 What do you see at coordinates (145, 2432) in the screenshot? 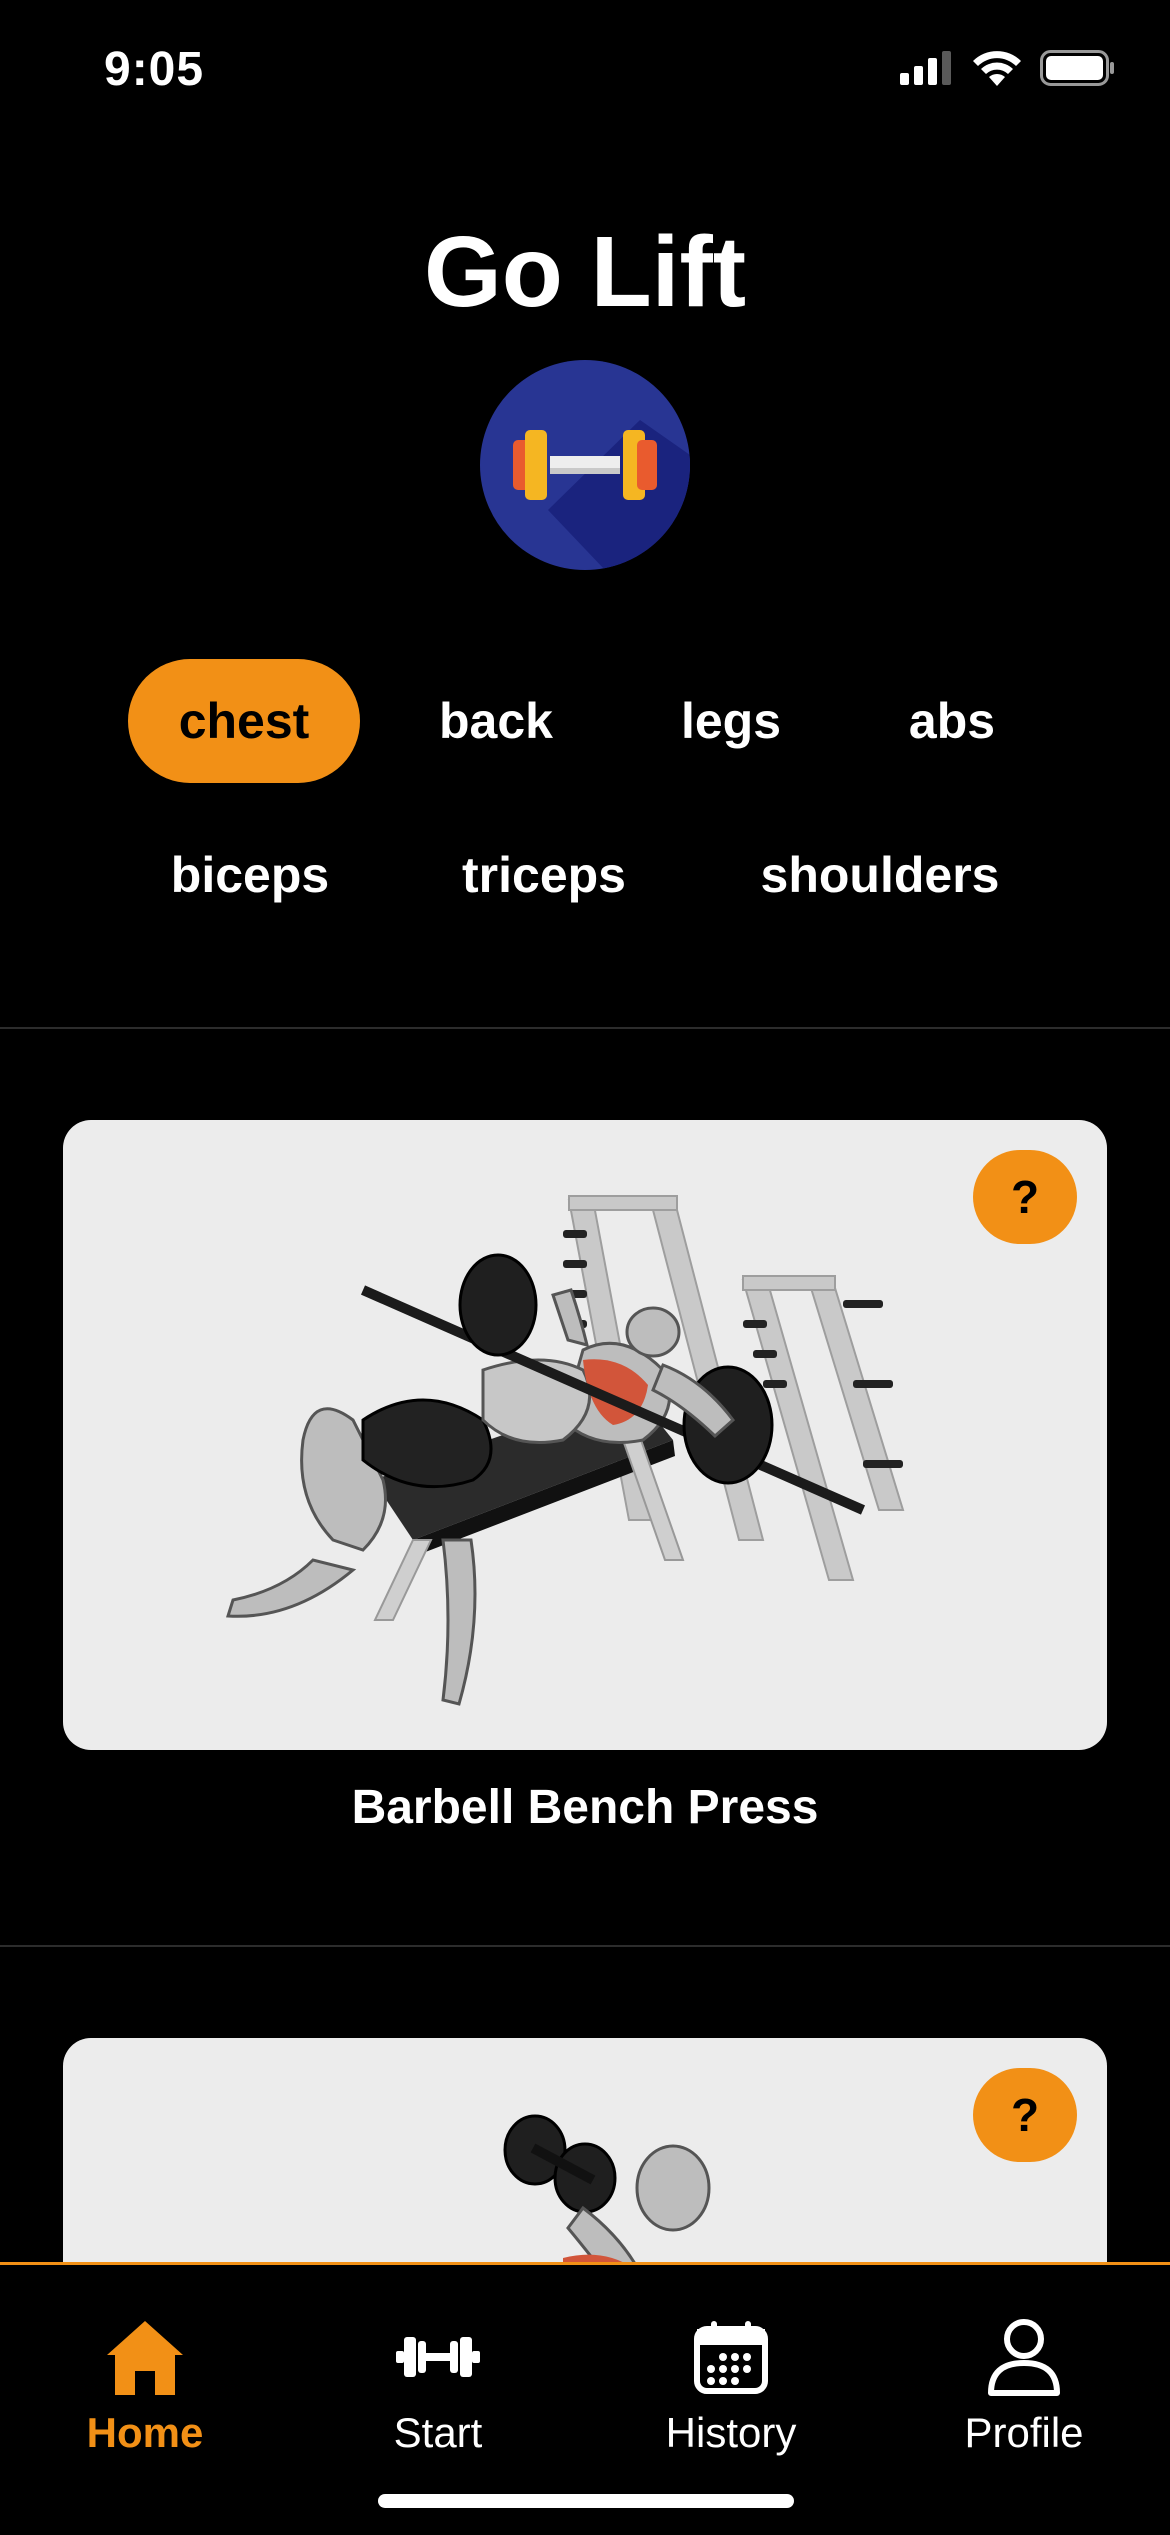
I see `tab-label: Home` at bounding box center [145, 2432].